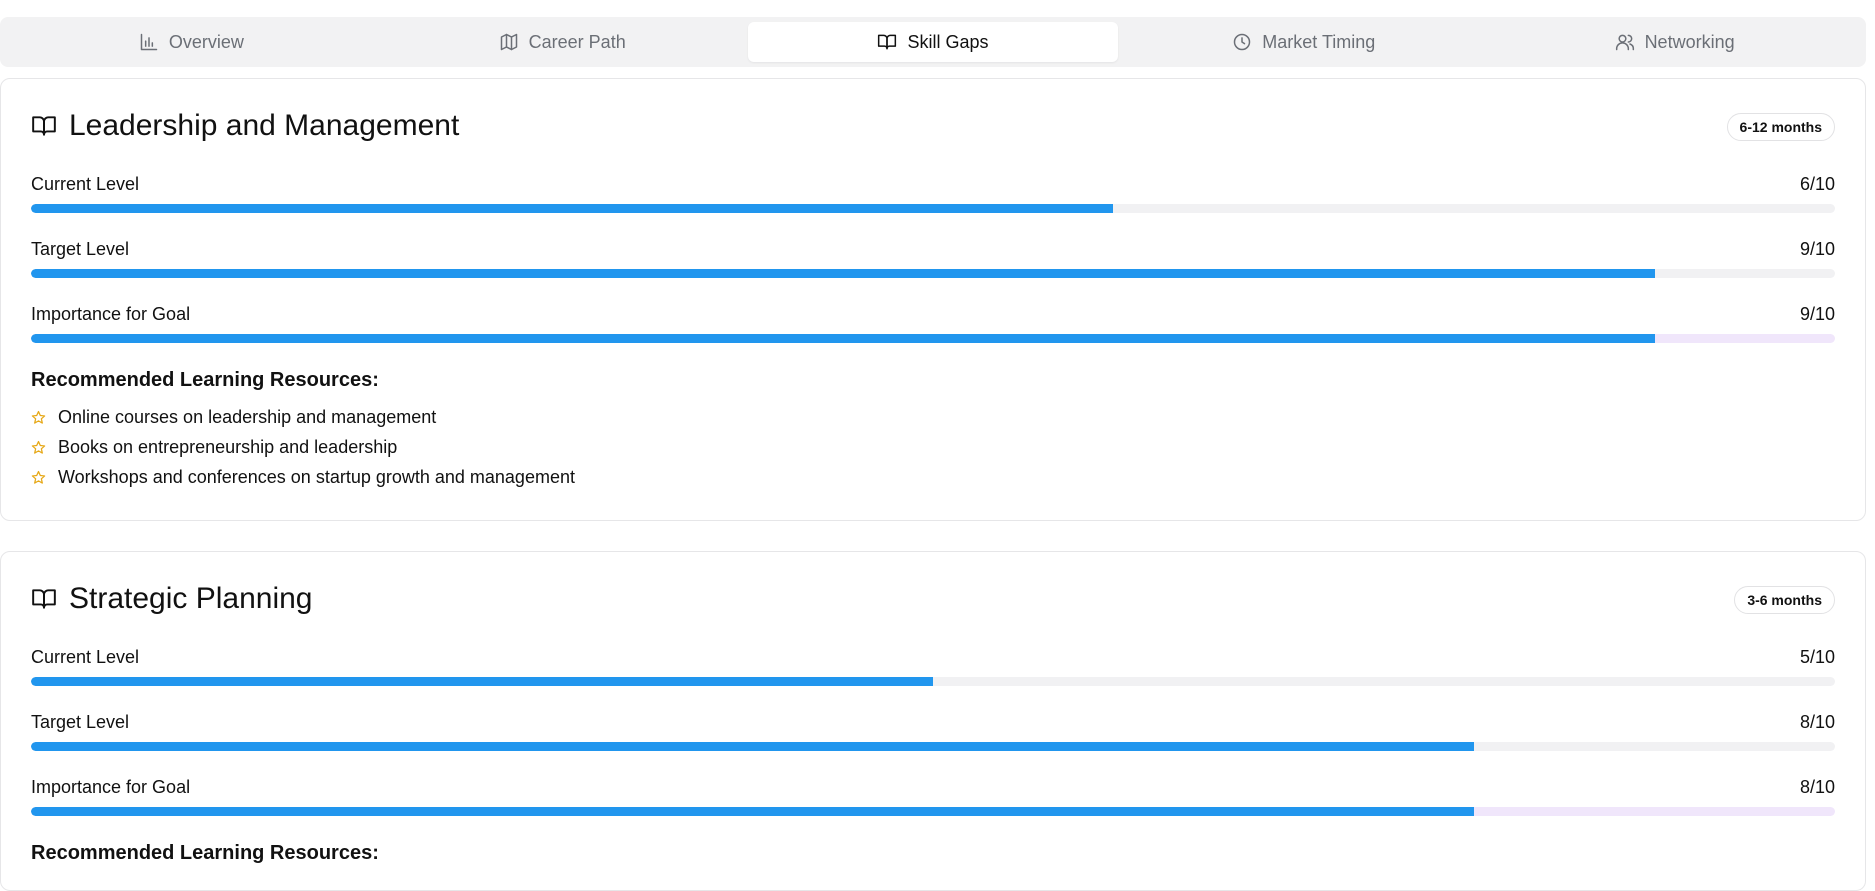 The width and height of the screenshot is (1875, 891). Describe the element at coordinates (933, 330) in the screenshot. I see `metric-importance: Importance for Goal 9/10` at that location.